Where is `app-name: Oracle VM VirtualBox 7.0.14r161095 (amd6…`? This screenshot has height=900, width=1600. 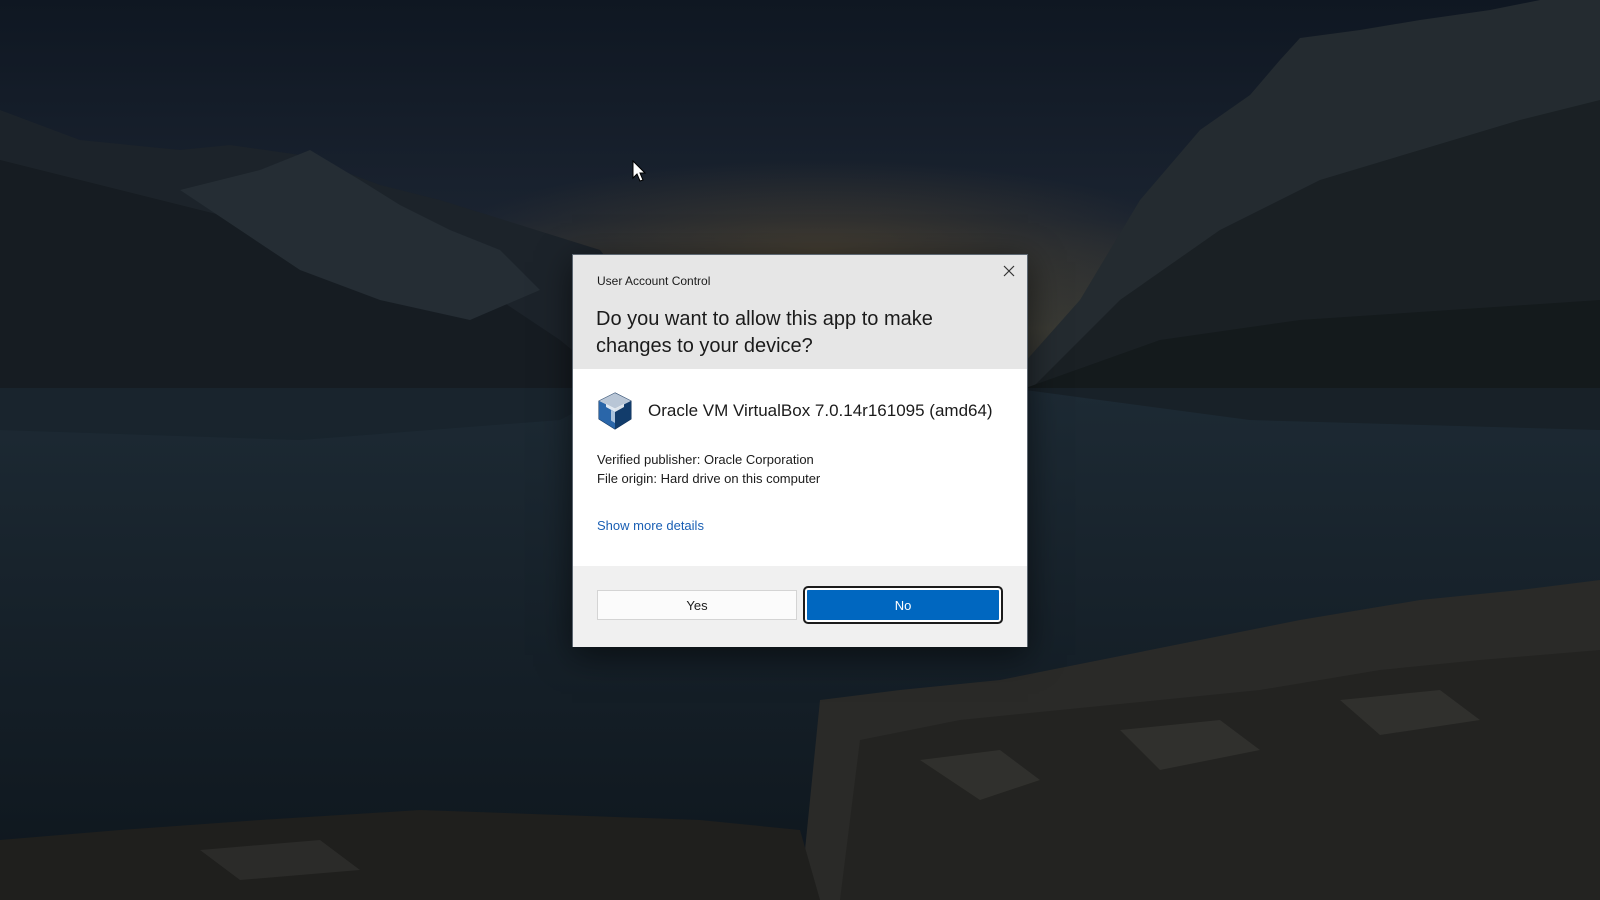 app-name: Oracle VM VirtualBox 7.0.14r161095 (amd6… is located at coordinates (820, 410).